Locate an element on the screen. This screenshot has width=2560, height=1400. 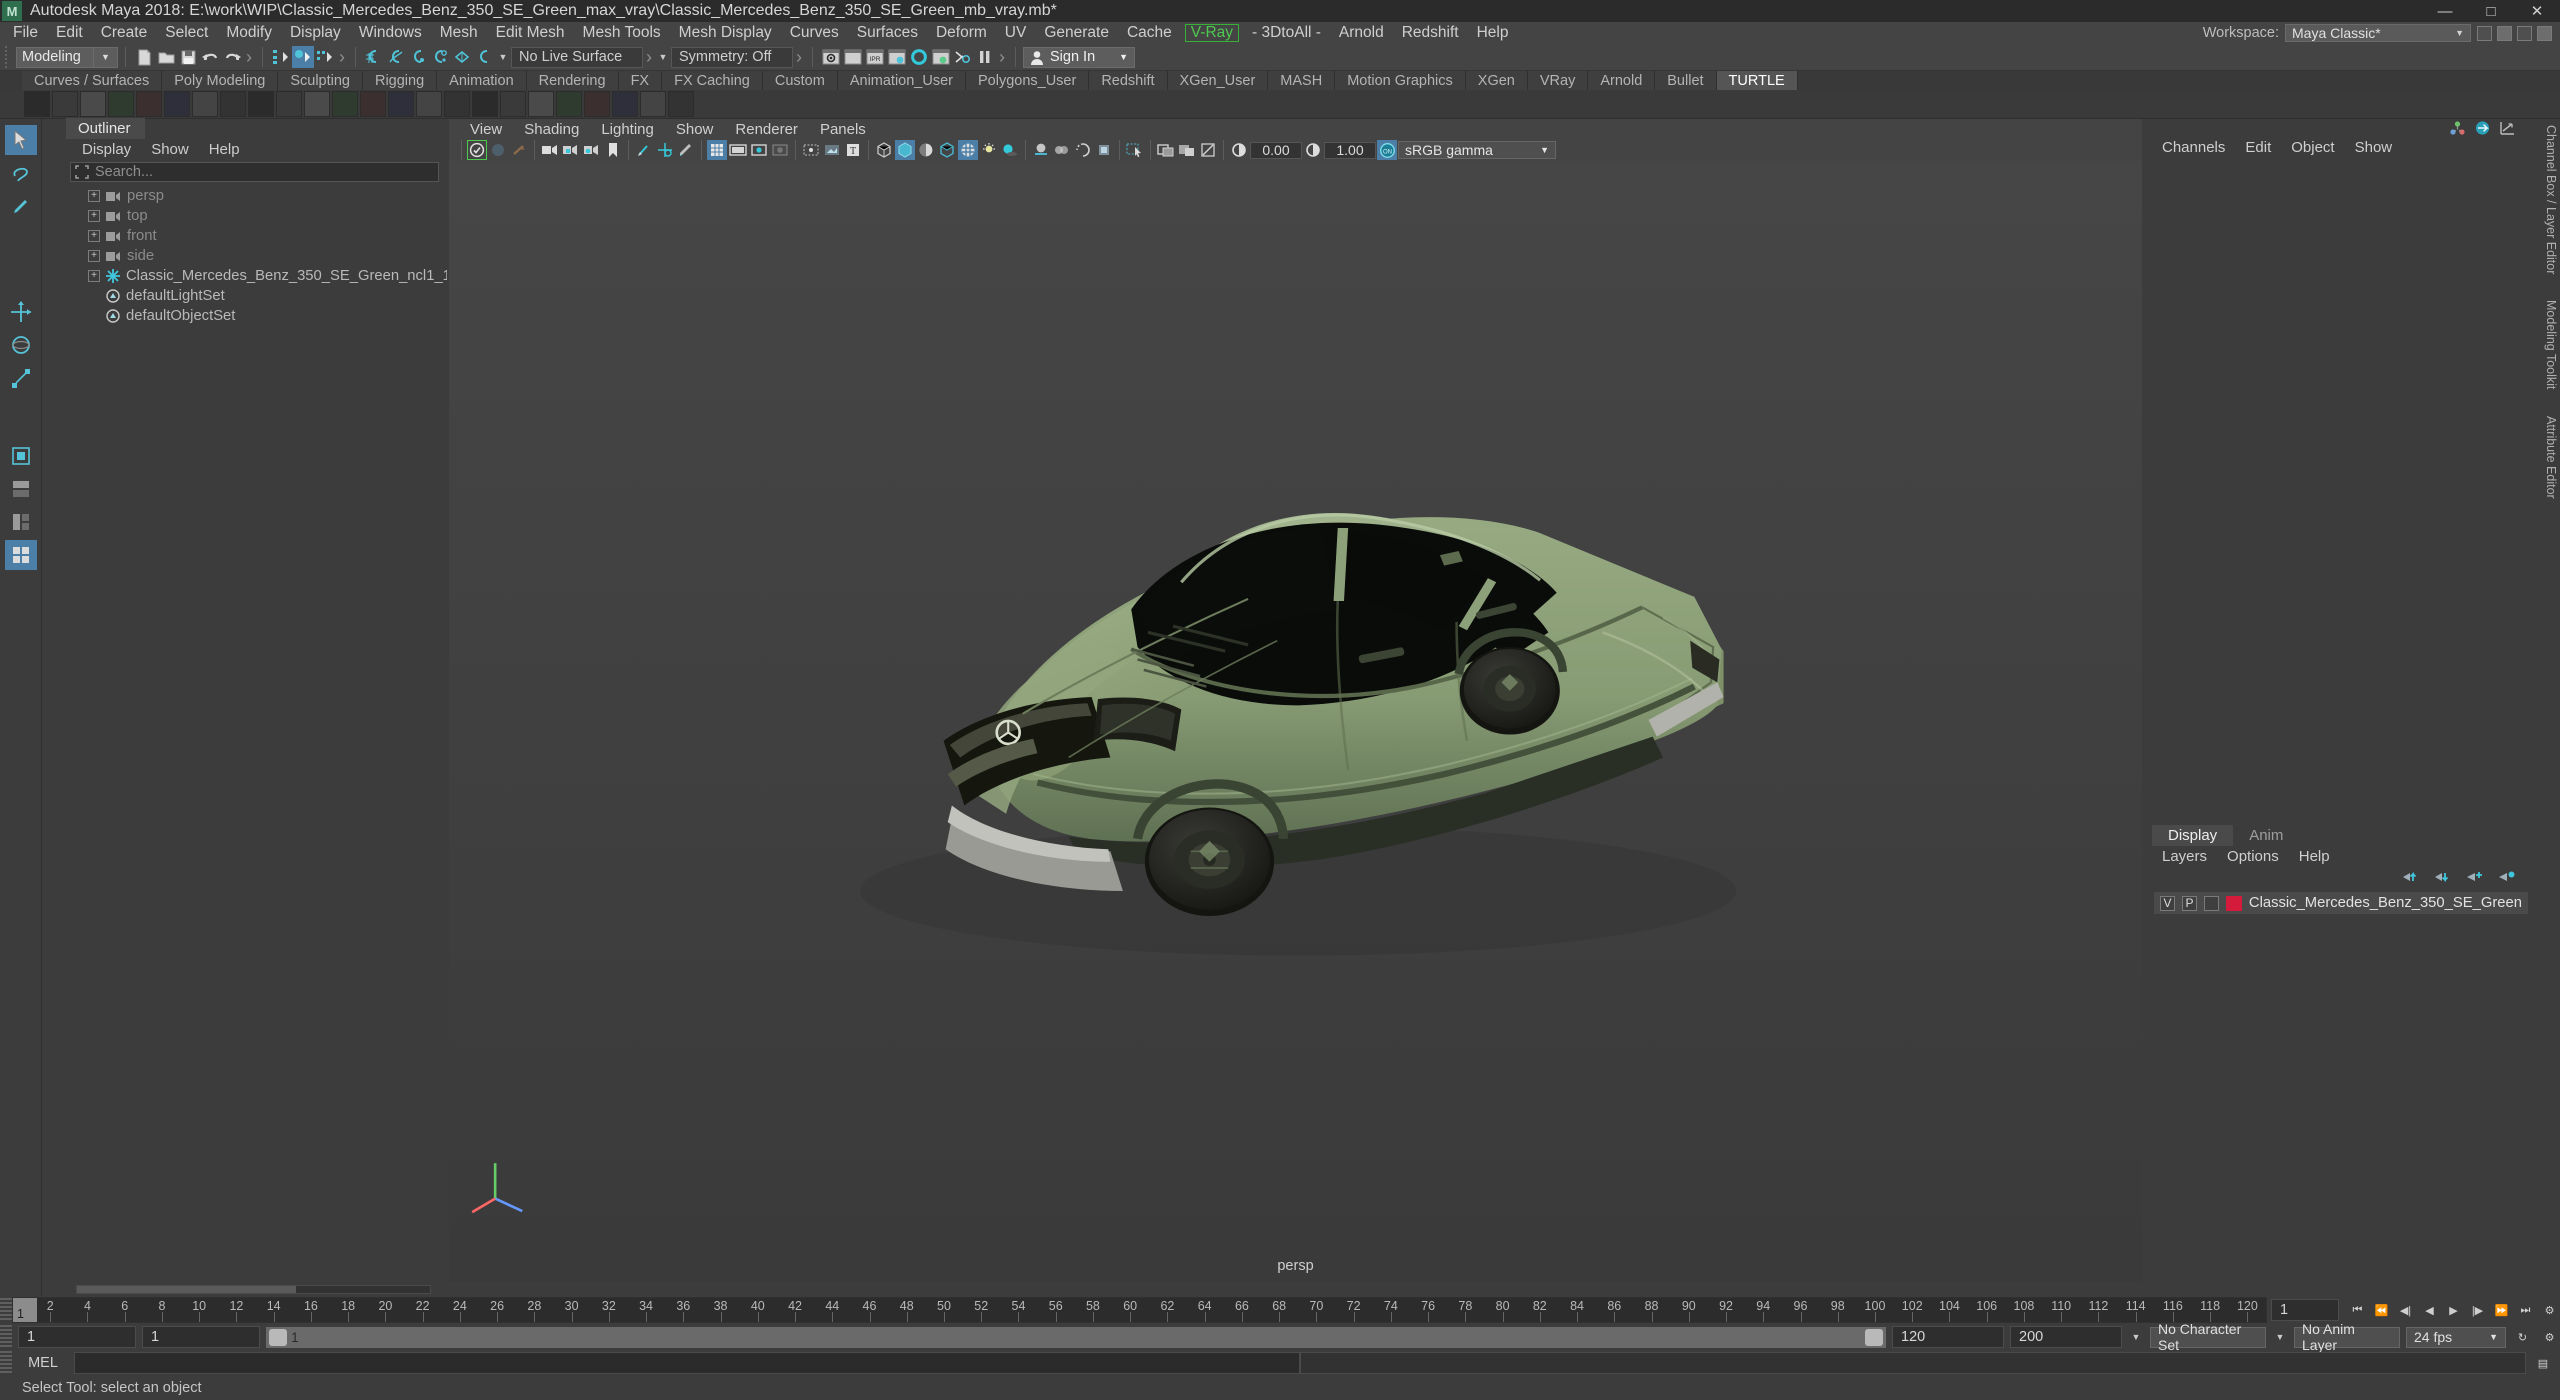
layout-two-pane-button is located at coordinates (21, 489).